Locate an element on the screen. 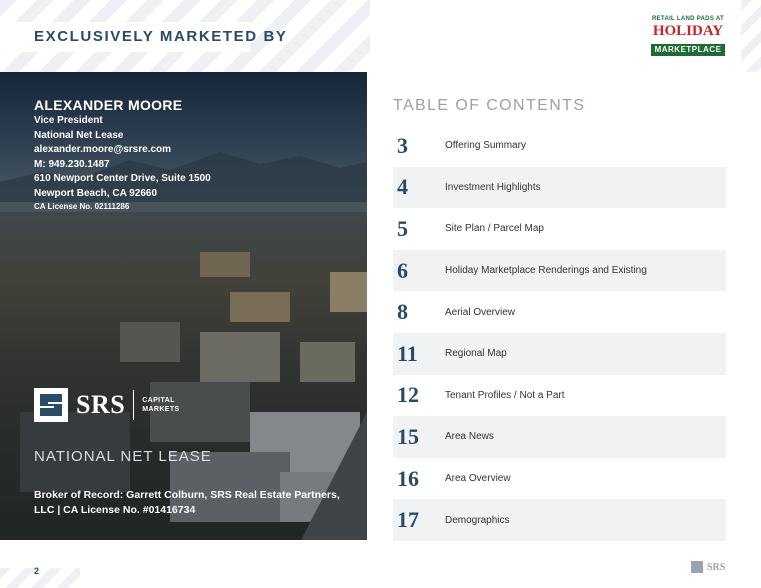 This screenshot has width=761, height=588. toc-page-number: 16 is located at coordinates (408, 478).